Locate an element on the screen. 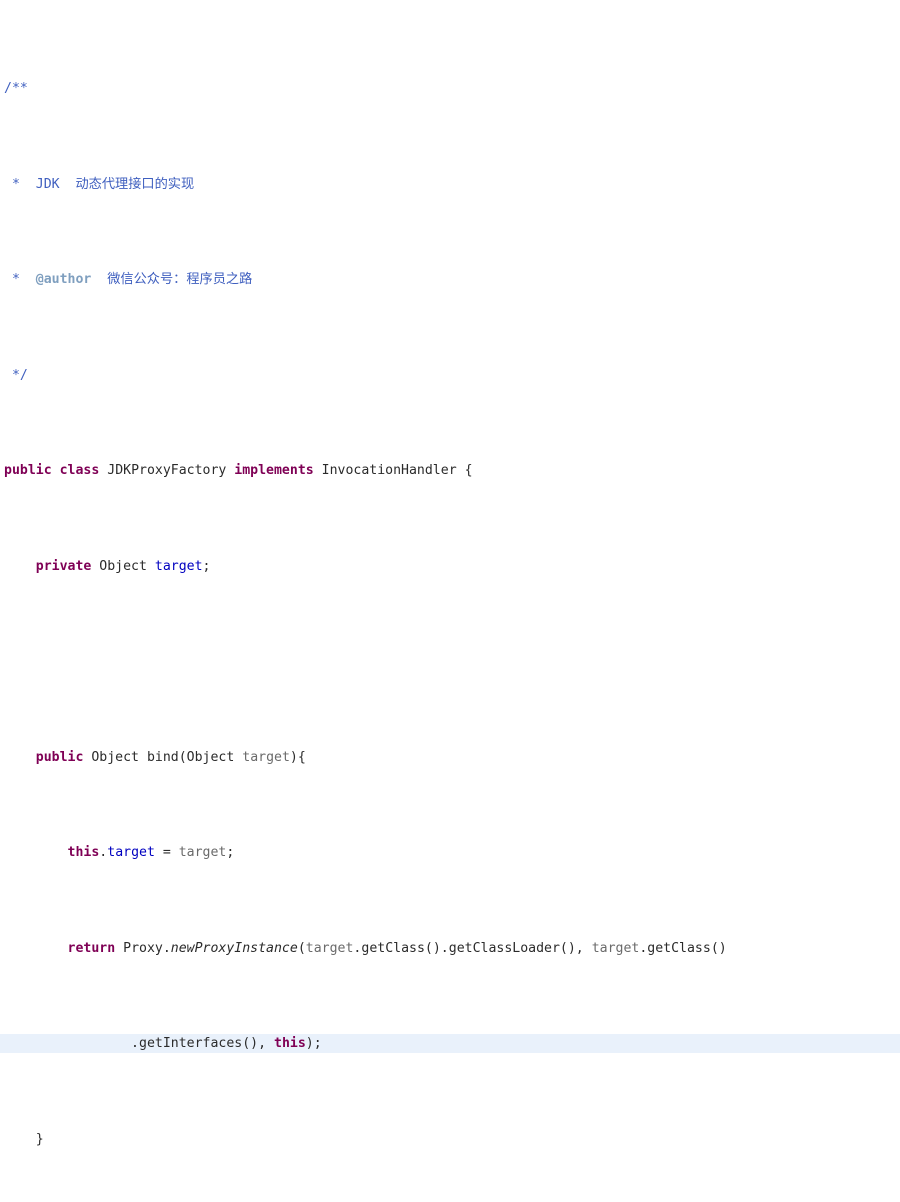 The width and height of the screenshot is (900, 1202). interface-name-invocationhandler: InvocationHandler is located at coordinates (389, 471).